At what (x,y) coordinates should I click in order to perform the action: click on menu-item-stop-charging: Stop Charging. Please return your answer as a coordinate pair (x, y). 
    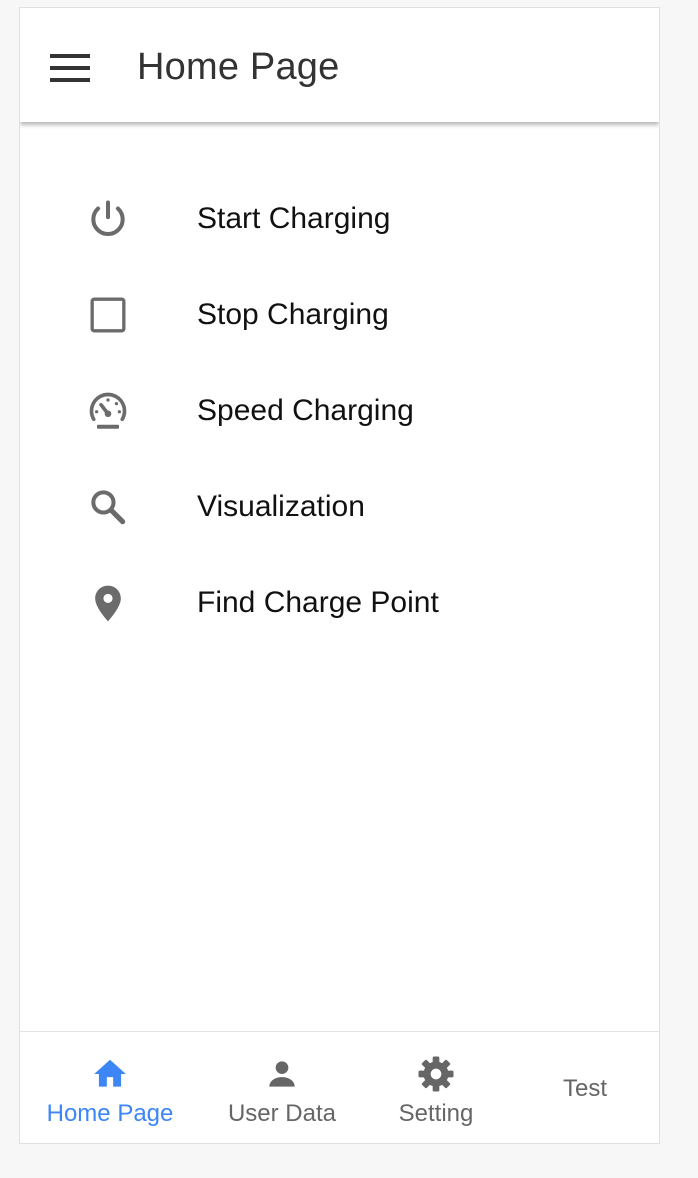
    Looking at the image, I should click on (339, 315).